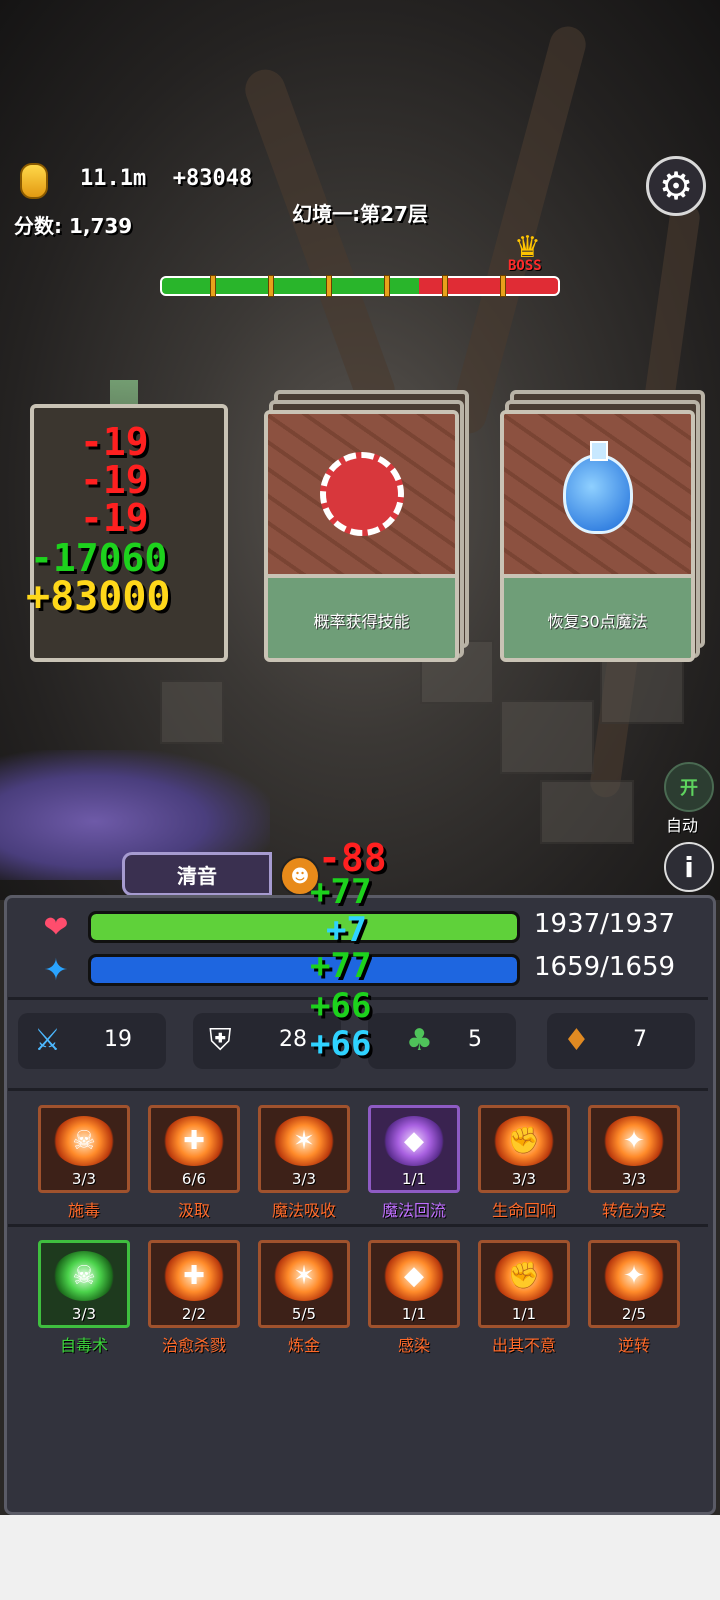  Describe the element at coordinates (92, 1041) in the screenshot. I see `attack-stat: ⚔ 19` at that location.